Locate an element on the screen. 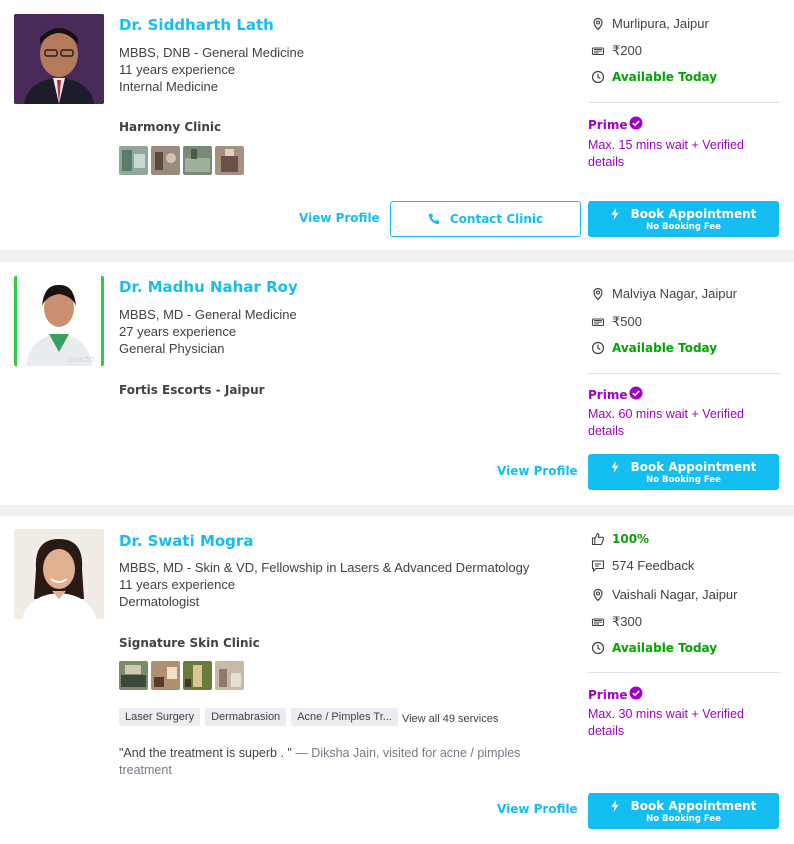 The height and width of the screenshot is (844, 794). location-row: Malviya Nagar, Jaipur is located at coordinates (664, 293).